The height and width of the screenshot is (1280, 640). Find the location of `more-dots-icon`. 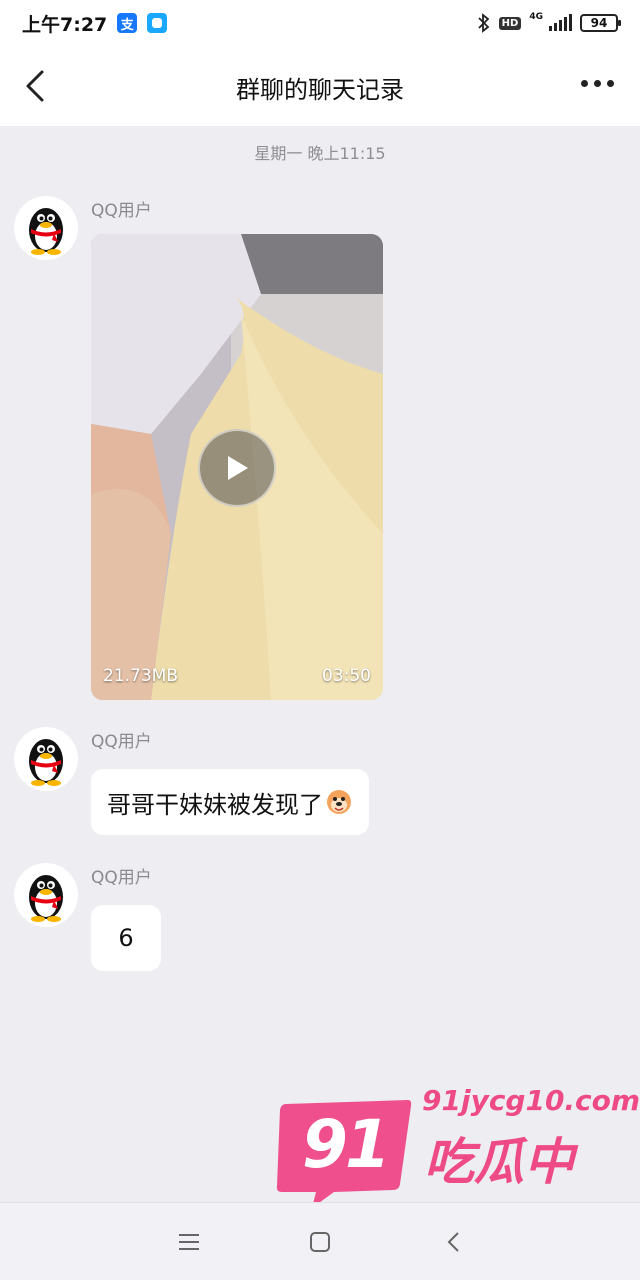

more-dots-icon is located at coordinates (597, 83).